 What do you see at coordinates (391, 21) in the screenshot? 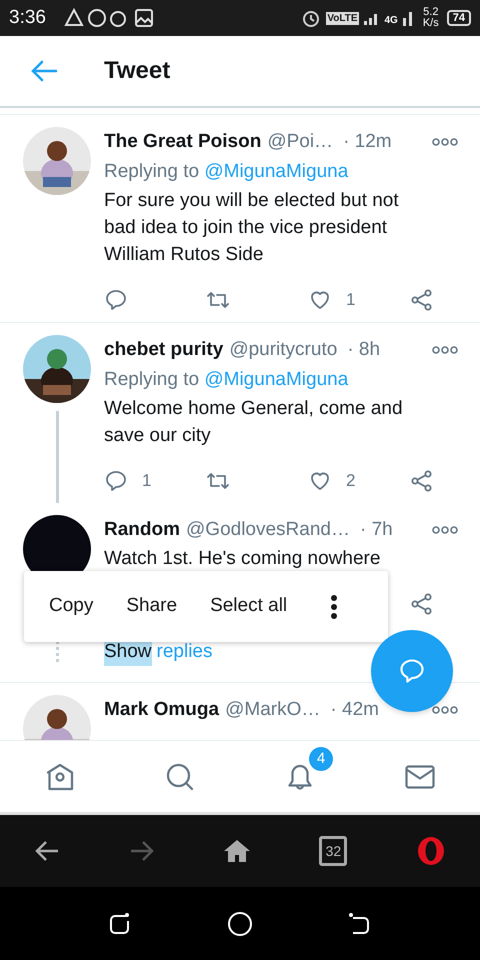
I see `network-type: 4G` at bounding box center [391, 21].